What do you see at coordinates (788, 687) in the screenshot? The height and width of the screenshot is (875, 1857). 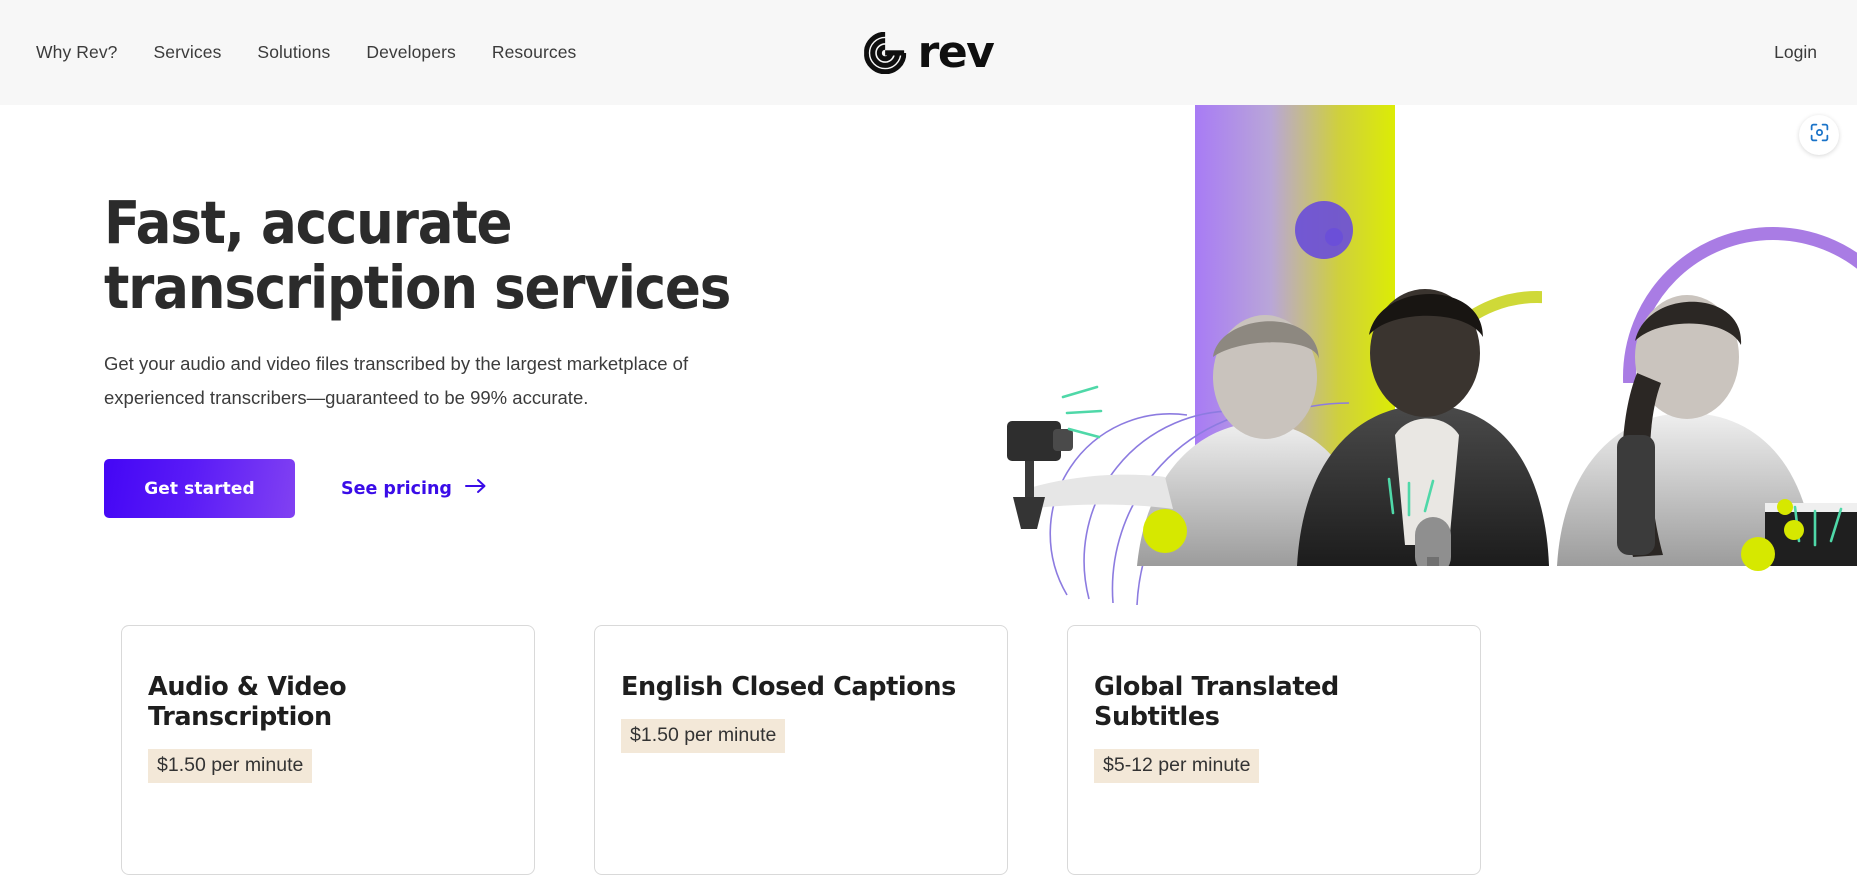 I see `card-title: English Closed Captions` at bounding box center [788, 687].